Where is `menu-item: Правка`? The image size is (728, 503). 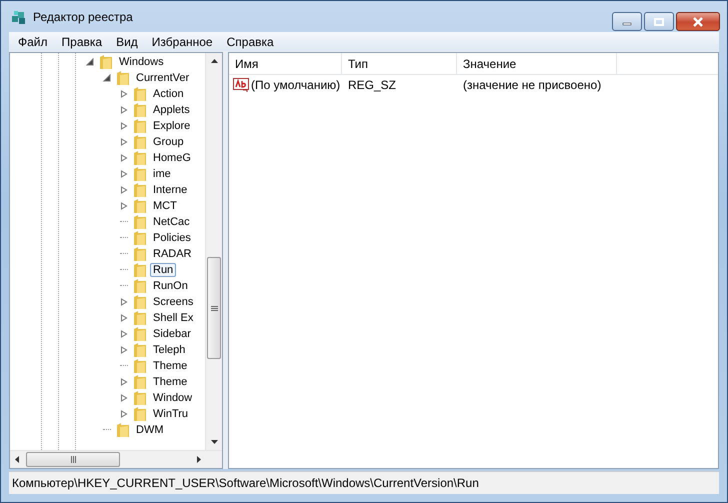
menu-item: Правка is located at coordinates (82, 41).